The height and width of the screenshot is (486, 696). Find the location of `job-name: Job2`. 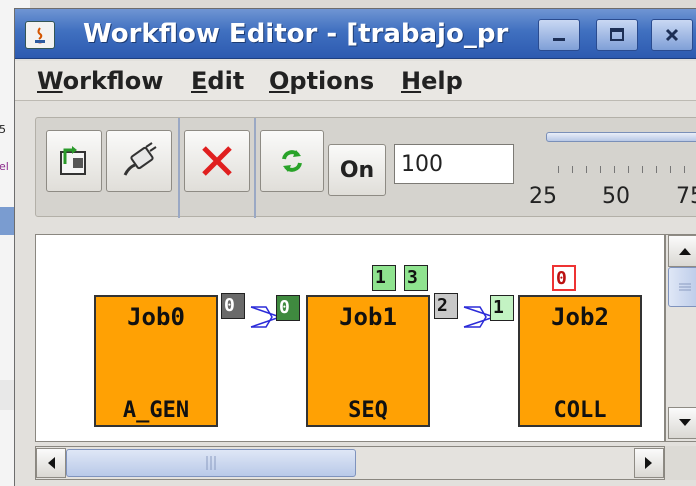

job-name: Job2 is located at coordinates (580, 317).